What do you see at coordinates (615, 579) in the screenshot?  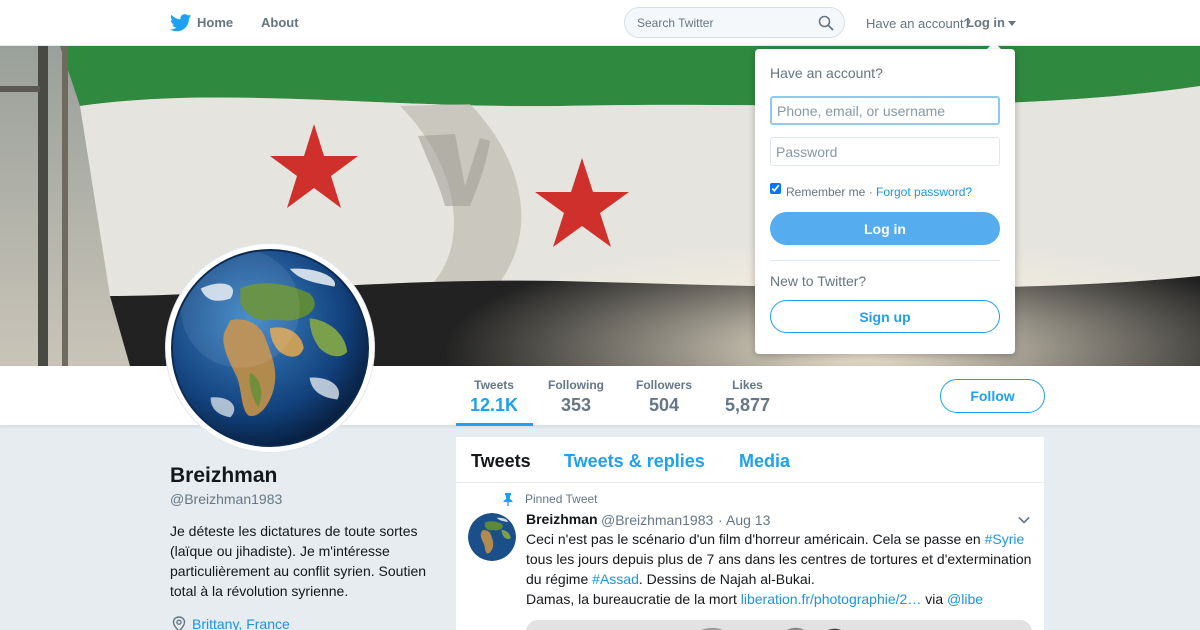 I see `hashtag-link: #Assad` at bounding box center [615, 579].